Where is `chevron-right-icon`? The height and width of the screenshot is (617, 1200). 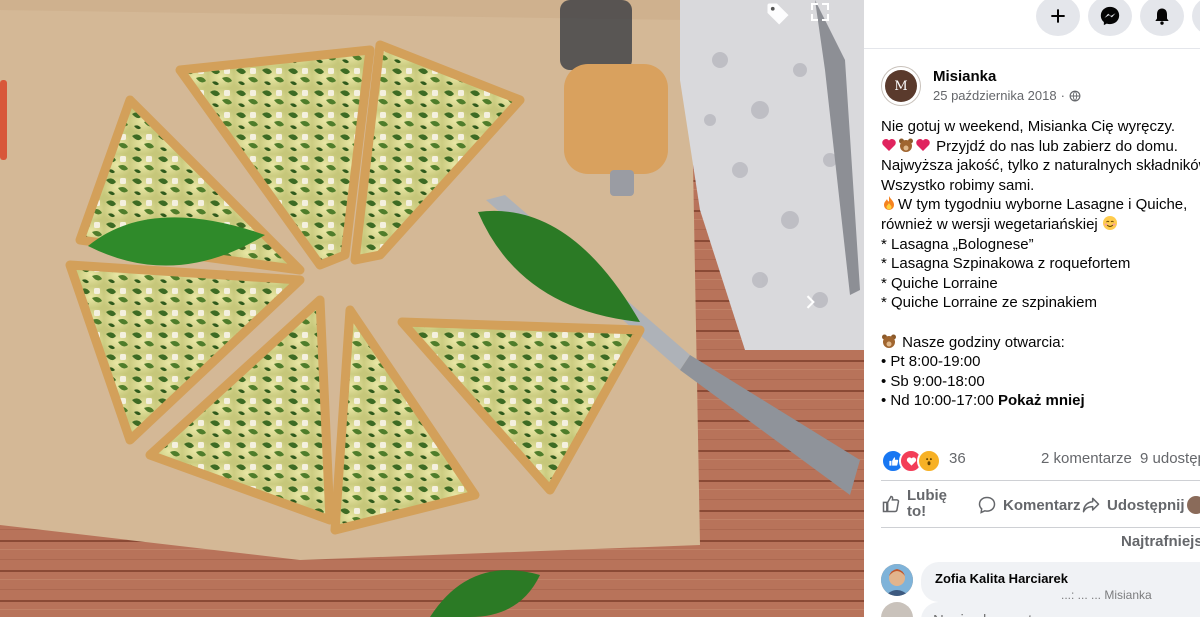
chevron-right-icon is located at coordinates (810, 302).